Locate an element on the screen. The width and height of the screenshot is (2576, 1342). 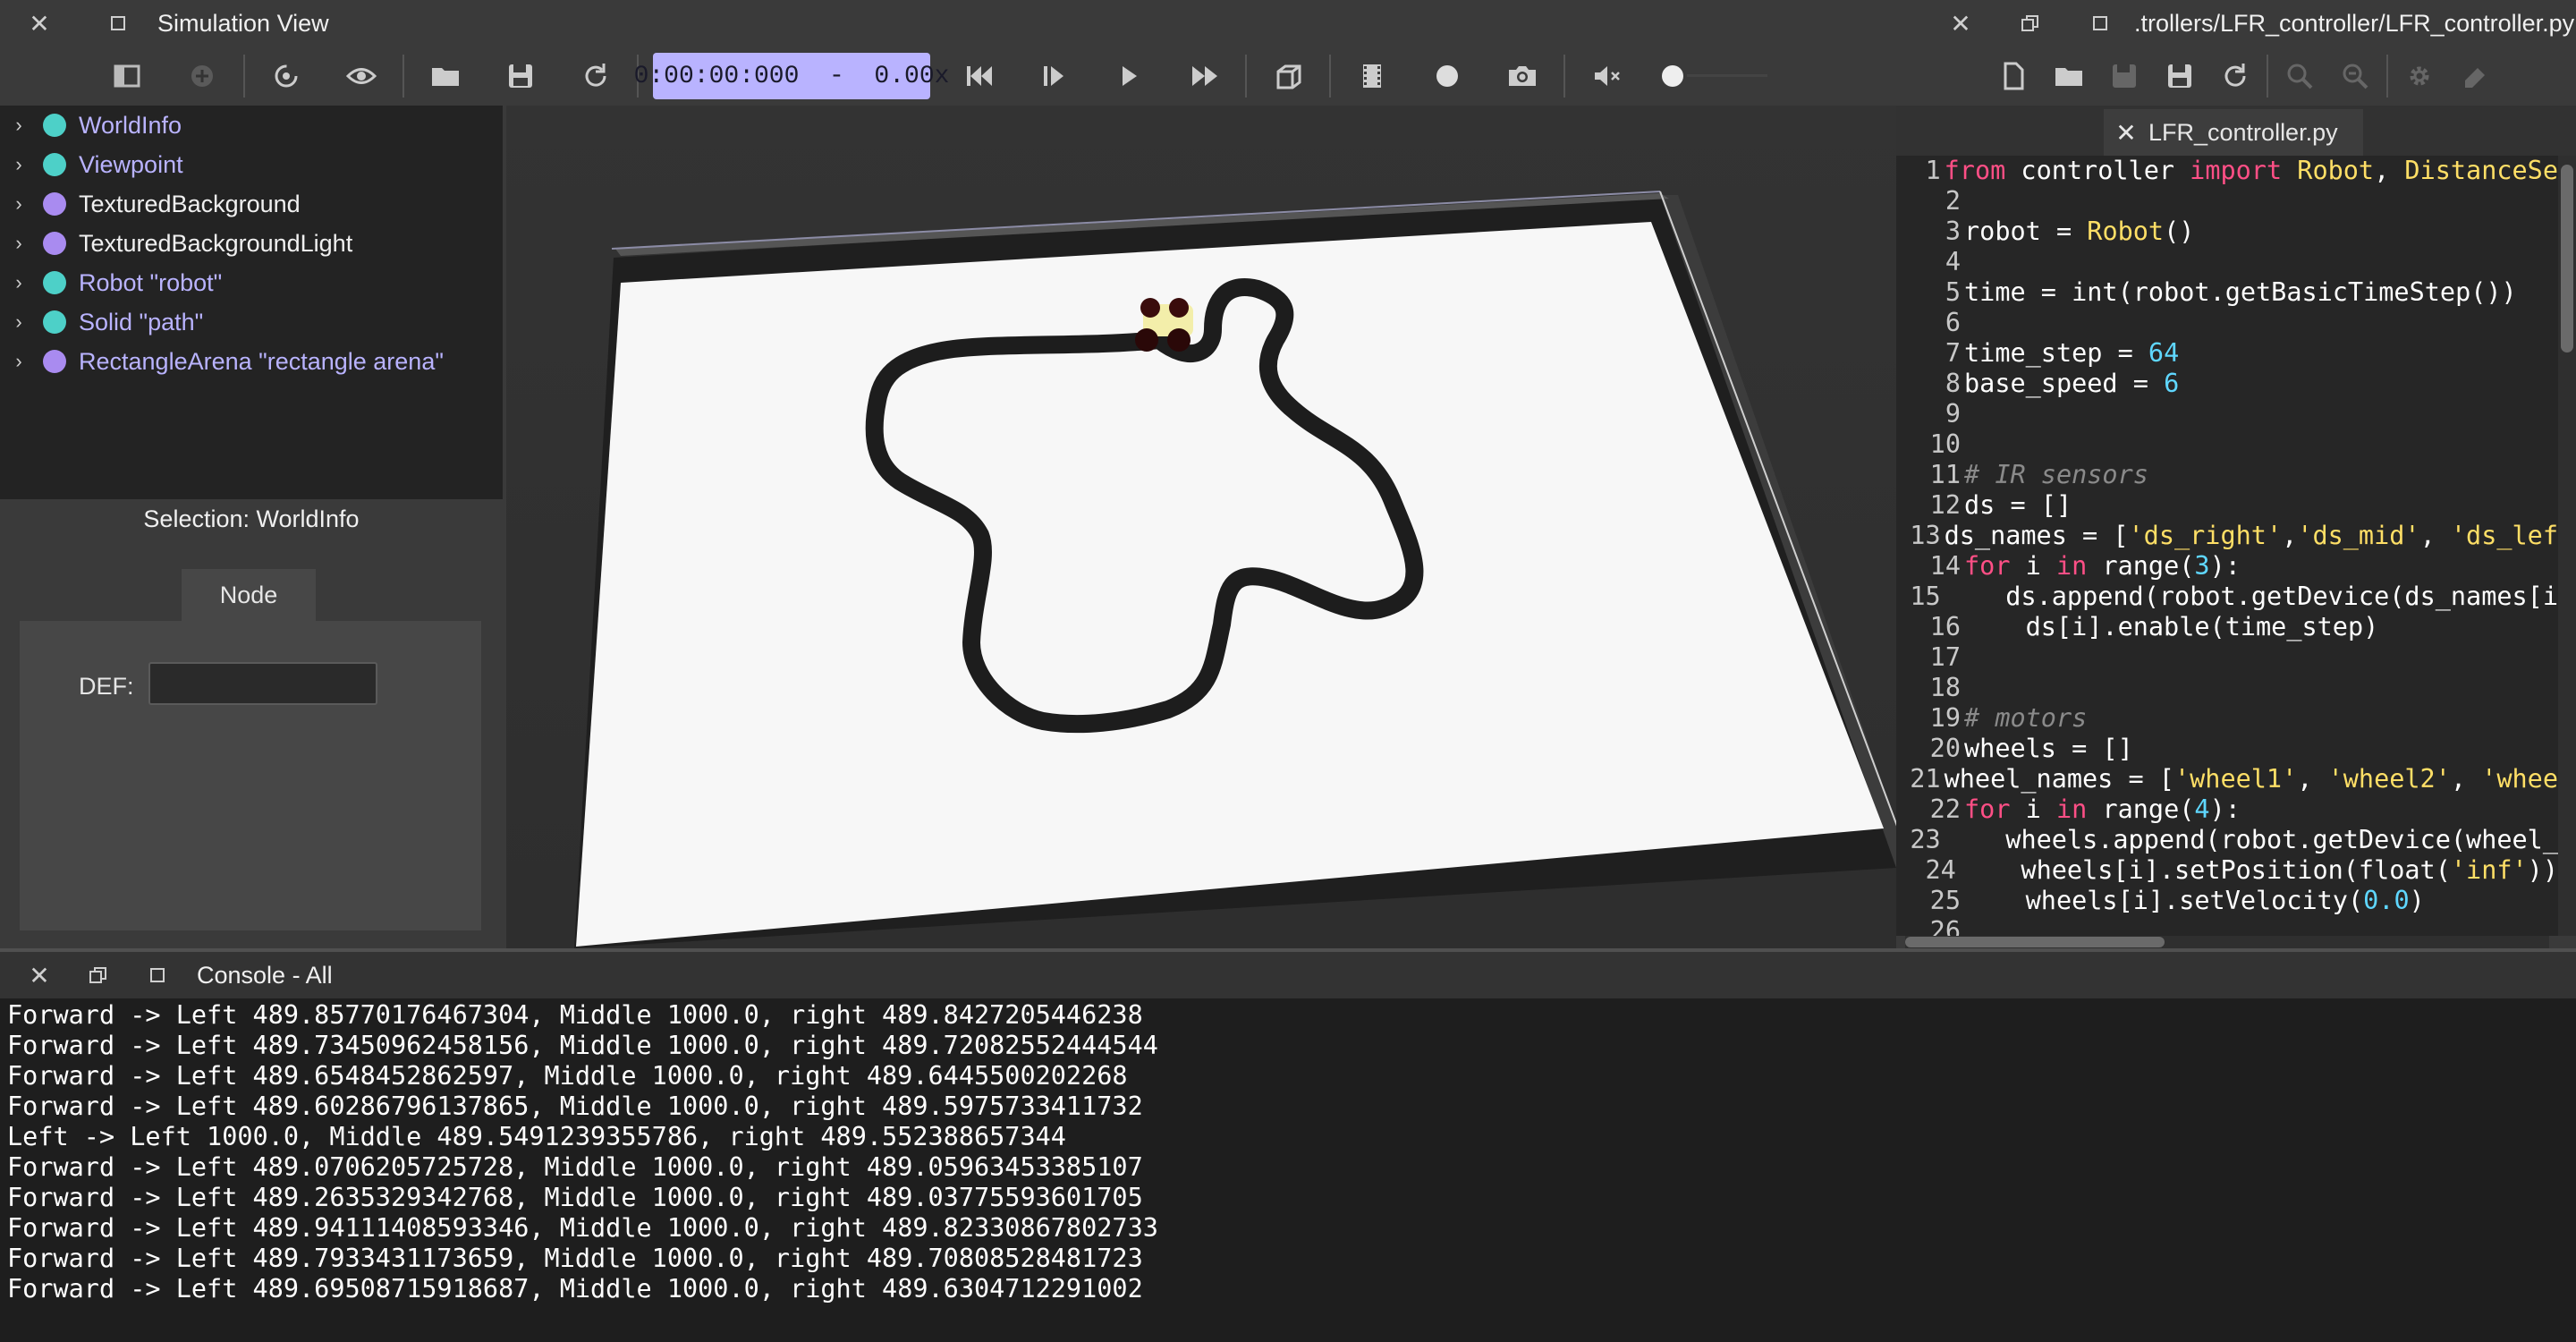
code-line: 19 # motors is located at coordinates (2227, 719).